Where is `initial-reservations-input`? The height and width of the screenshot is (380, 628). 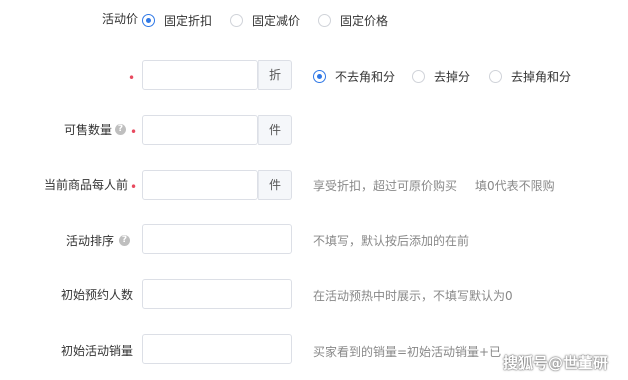
initial-reservations-input is located at coordinates (217, 294).